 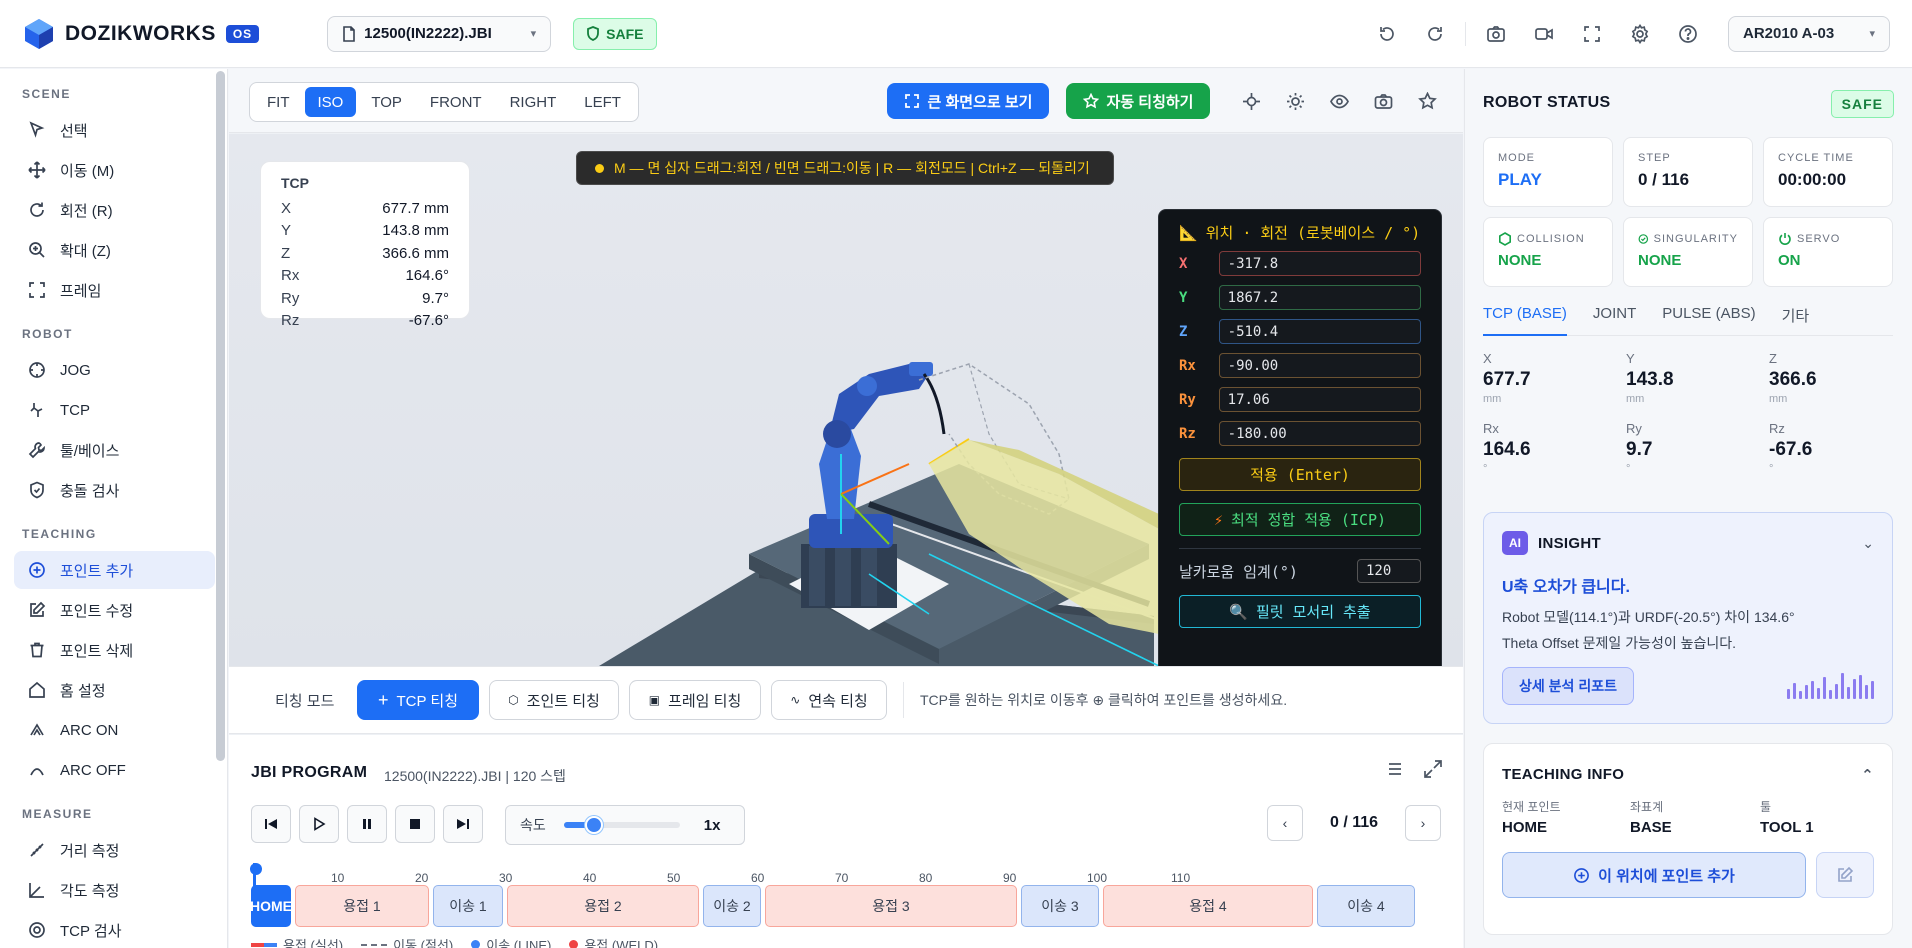 I want to click on ruler-icon, so click(x=37, y=850).